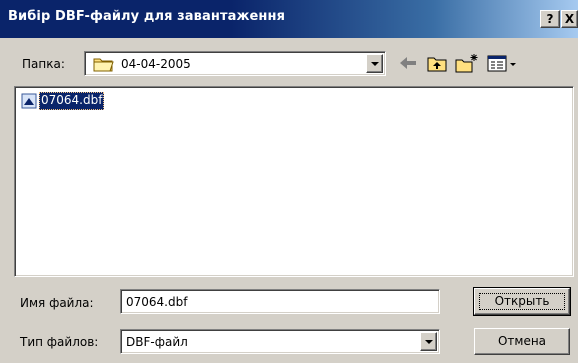 The height and width of the screenshot is (363, 578). I want to click on open-button: Открыть, so click(522, 301).